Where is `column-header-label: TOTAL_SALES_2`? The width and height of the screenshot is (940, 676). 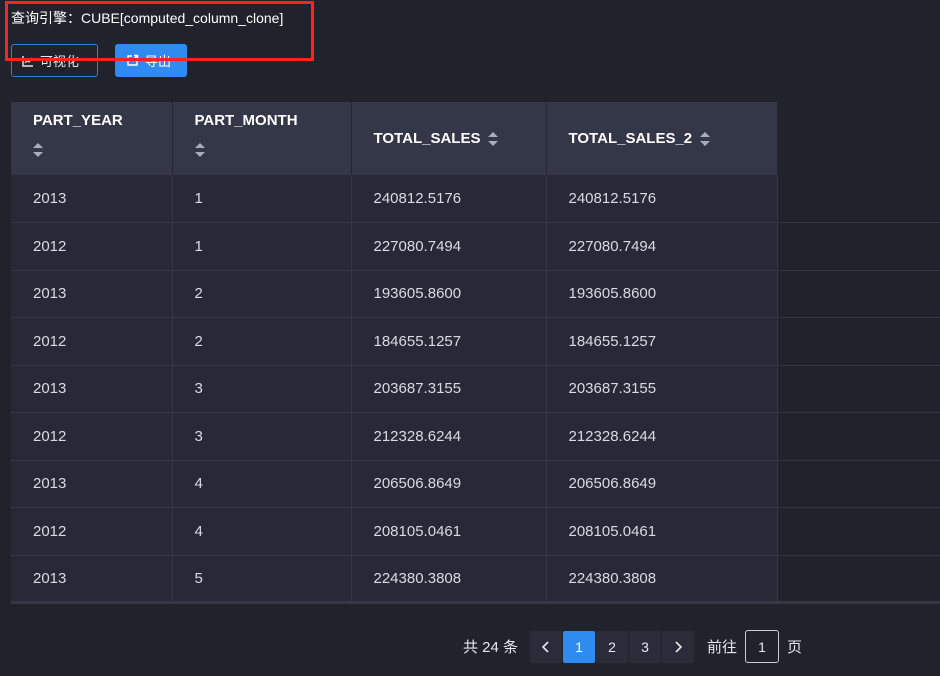
column-header-label: TOTAL_SALES_2 is located at coordinates (630, 138).